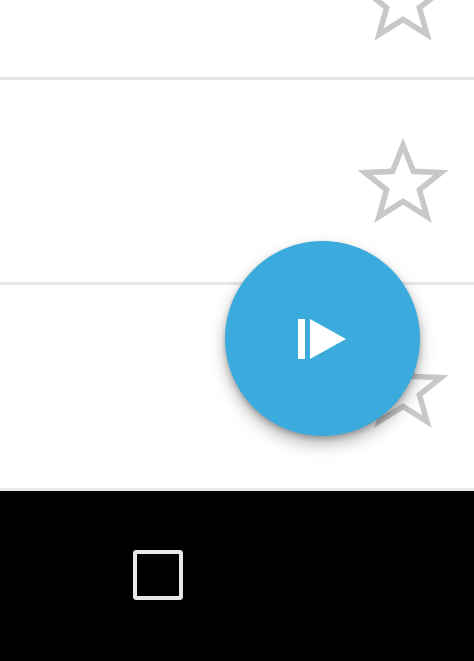  I want to click on recents-button, so click(161, 578).